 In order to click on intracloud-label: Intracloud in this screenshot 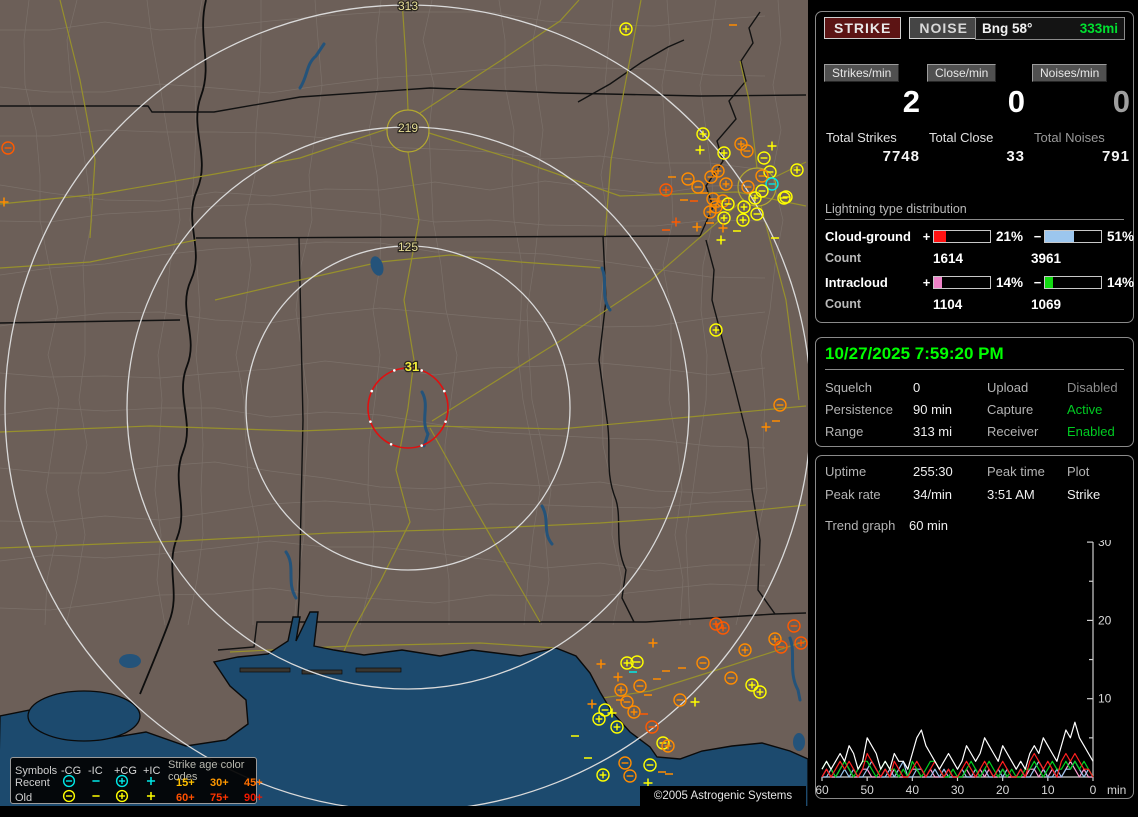, I will do `click(856, 282)`.